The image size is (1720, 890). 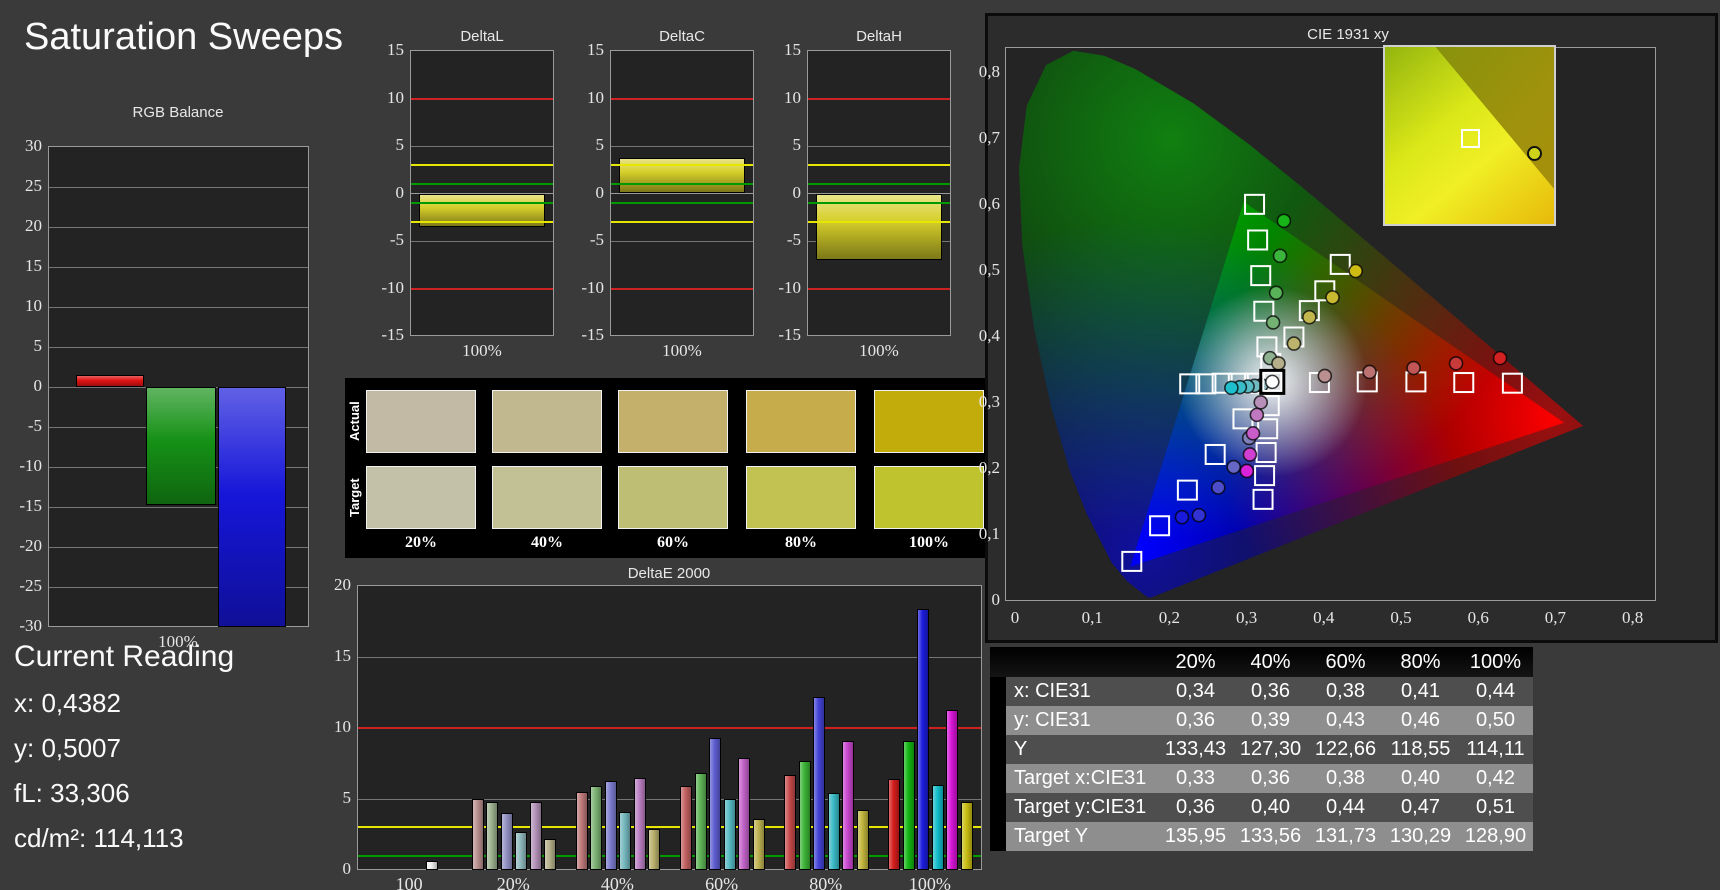 I want to click on cie-y-tick: 0,2, so click(x=989, y=467).